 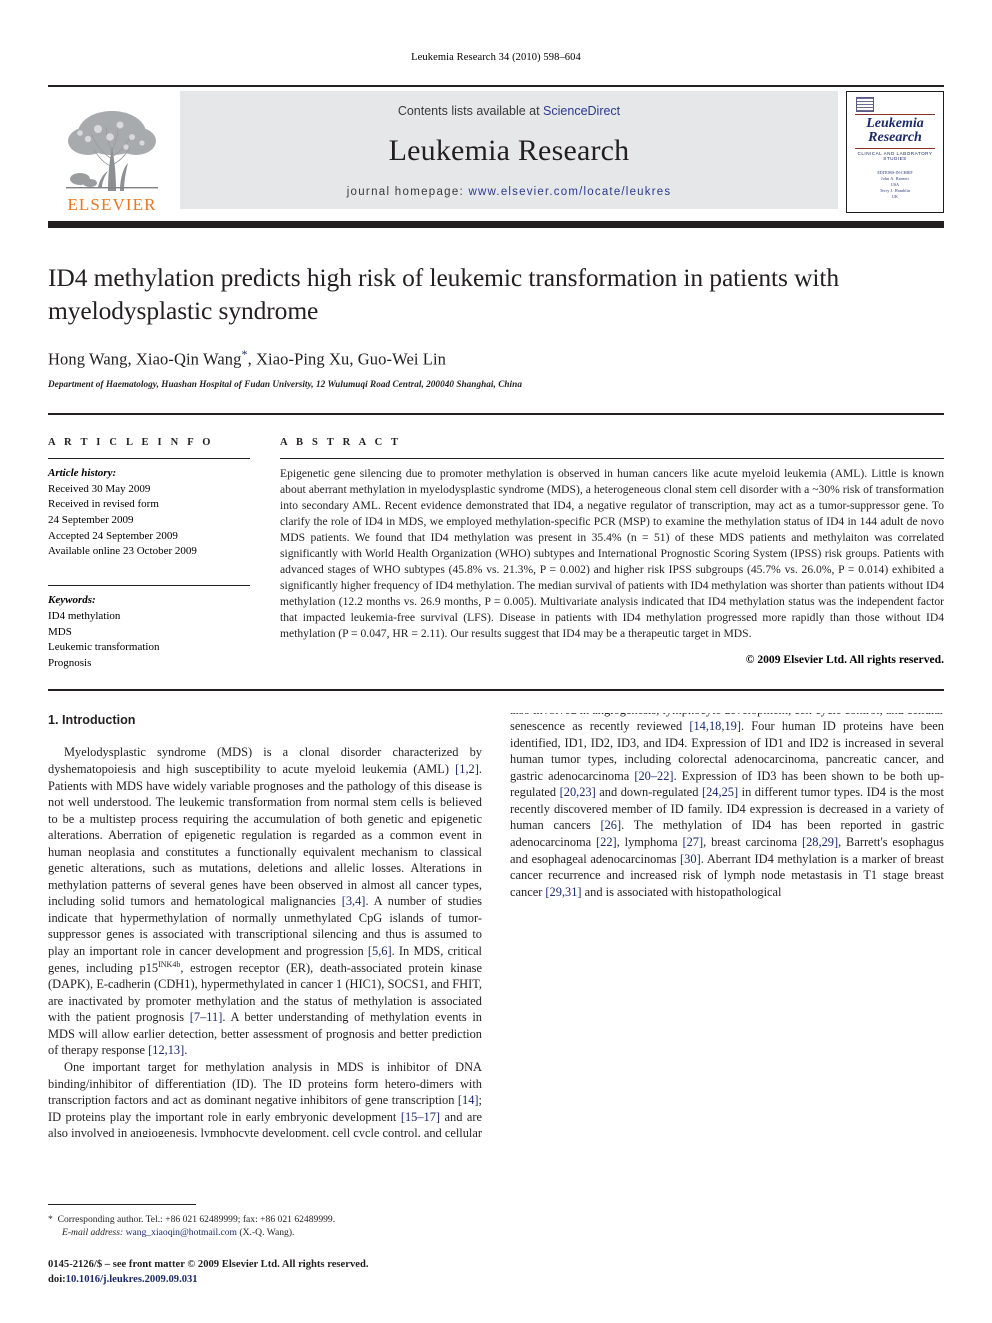 I want to click on keyword-item: ID4 methylation, so click(x=84, y=616).